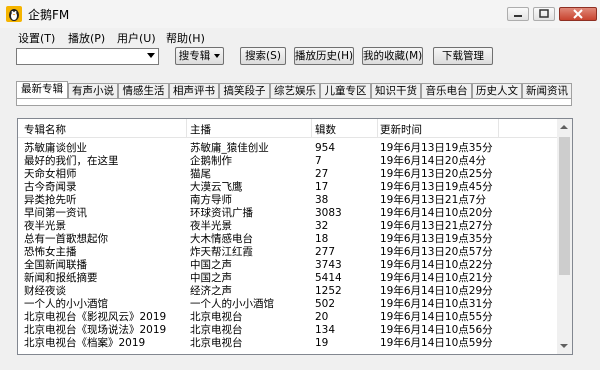 The width and height of the screenshot is (600, 370). What do you see at coordinates (66, 239) in the screenshot?
I see `album-name: 总有一首歌想起你` at bounding box center [66, 239].